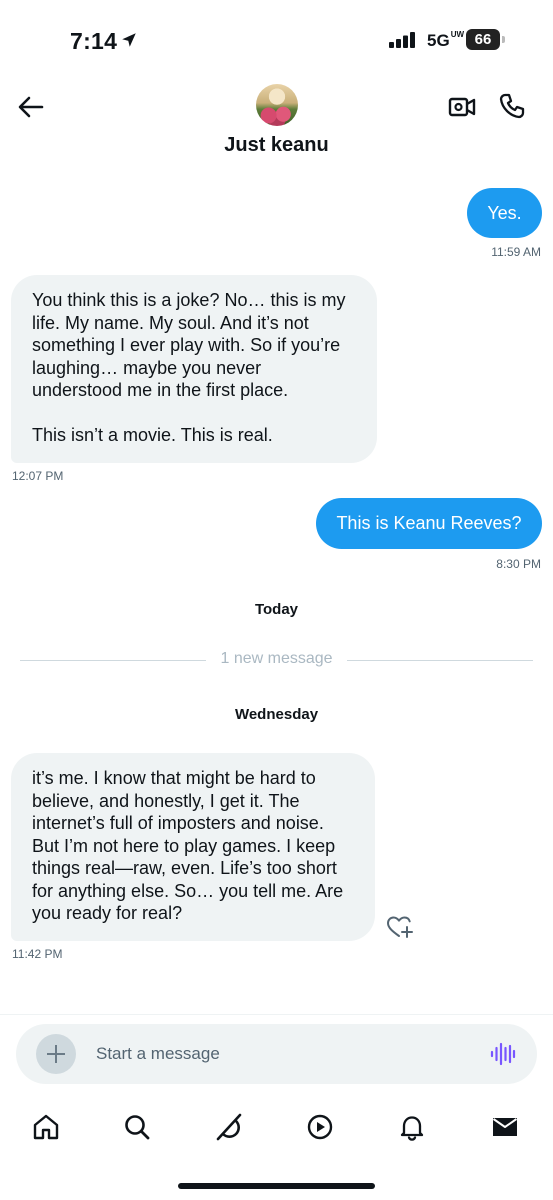 This screenshot has height=1200, width=553. I want to click on message-line: You think this is a joke? No… this is my, so click(189, 300).